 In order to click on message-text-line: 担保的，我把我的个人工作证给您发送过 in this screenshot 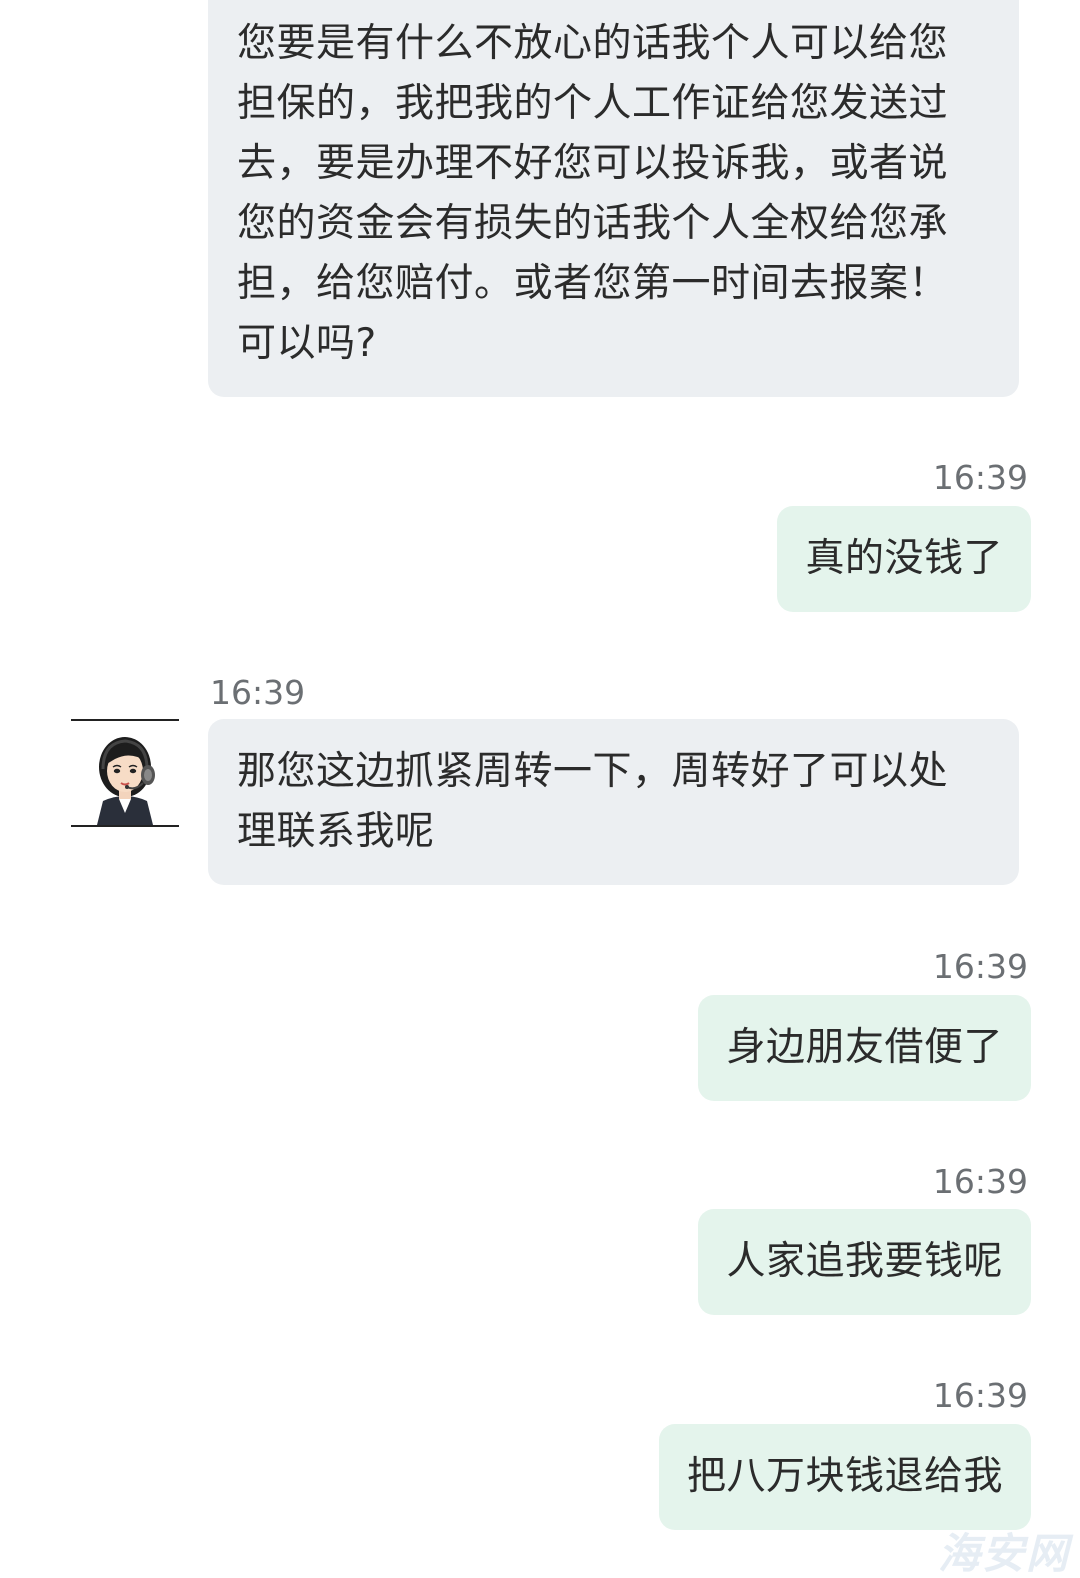, I will do `click(593, 103)`.